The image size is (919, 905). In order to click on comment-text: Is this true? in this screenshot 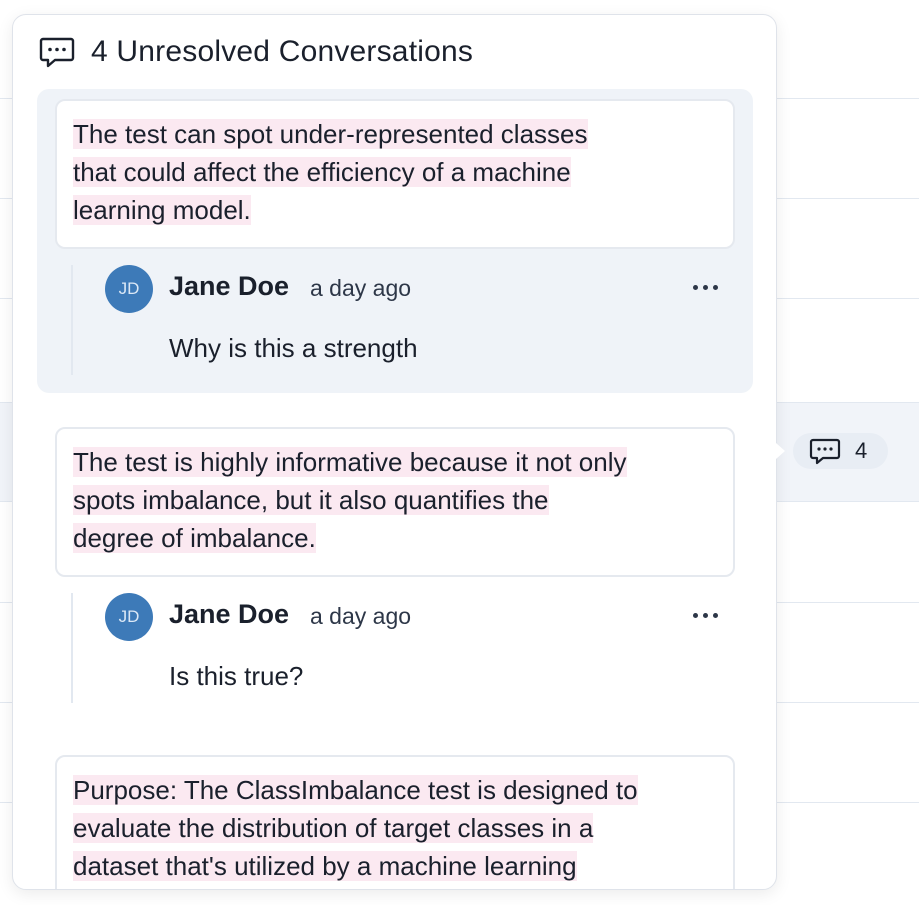, I will do `click(236, 676)`.